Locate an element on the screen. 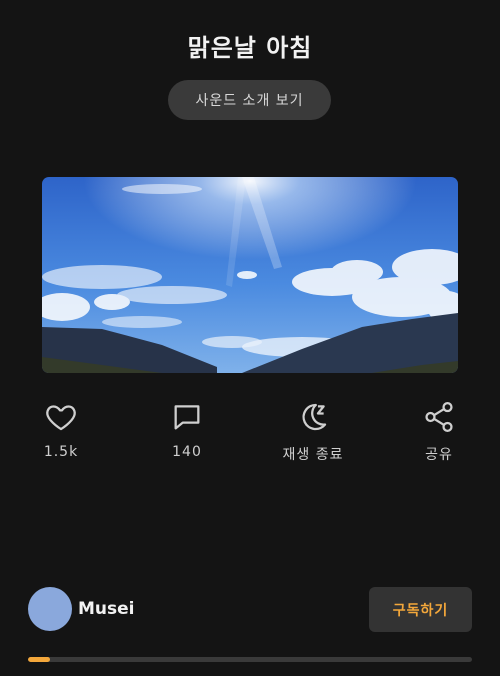 This screenshot has width=500, height=676. like-button: 1.5k is located at coordinates (61, 430).